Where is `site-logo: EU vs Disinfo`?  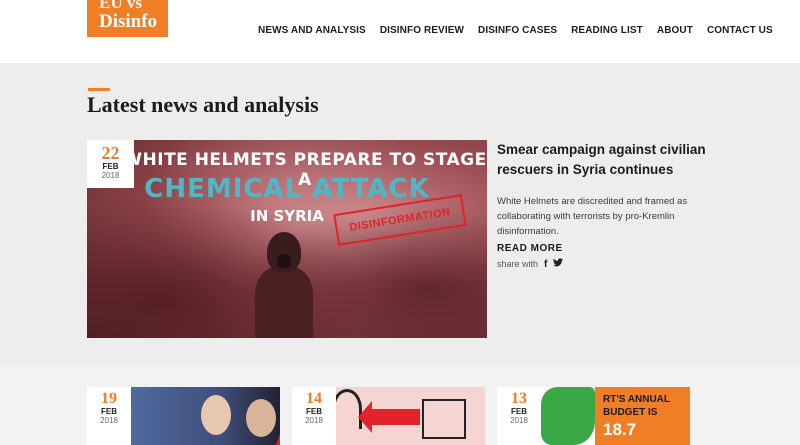 site-logo: EU vs Disinfo is located at coordinates (127, 18).